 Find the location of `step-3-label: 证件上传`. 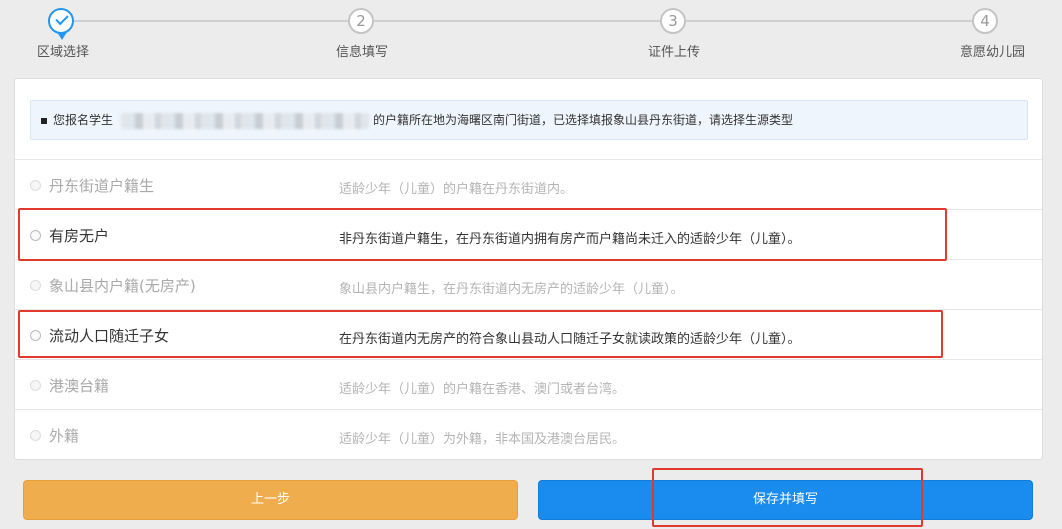

step-3-label: 证件上传 is located at coordinates (674, 52).